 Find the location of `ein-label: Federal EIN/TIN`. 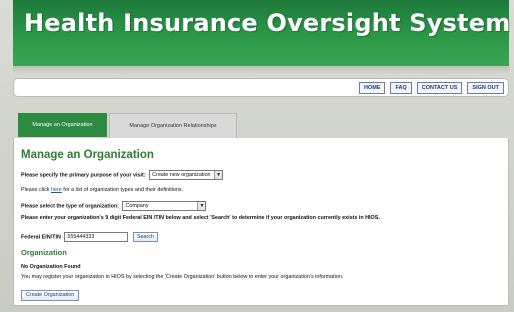

ein-label: Federal EIN/TIN is located at coordinates (41, 237).